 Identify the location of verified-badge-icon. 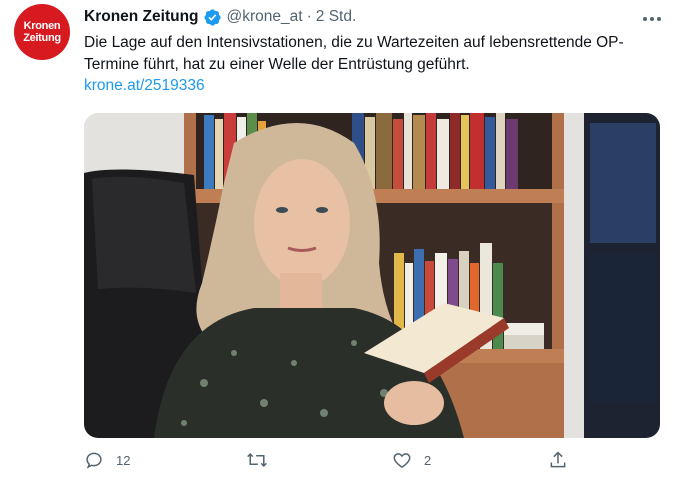
(212, 17).